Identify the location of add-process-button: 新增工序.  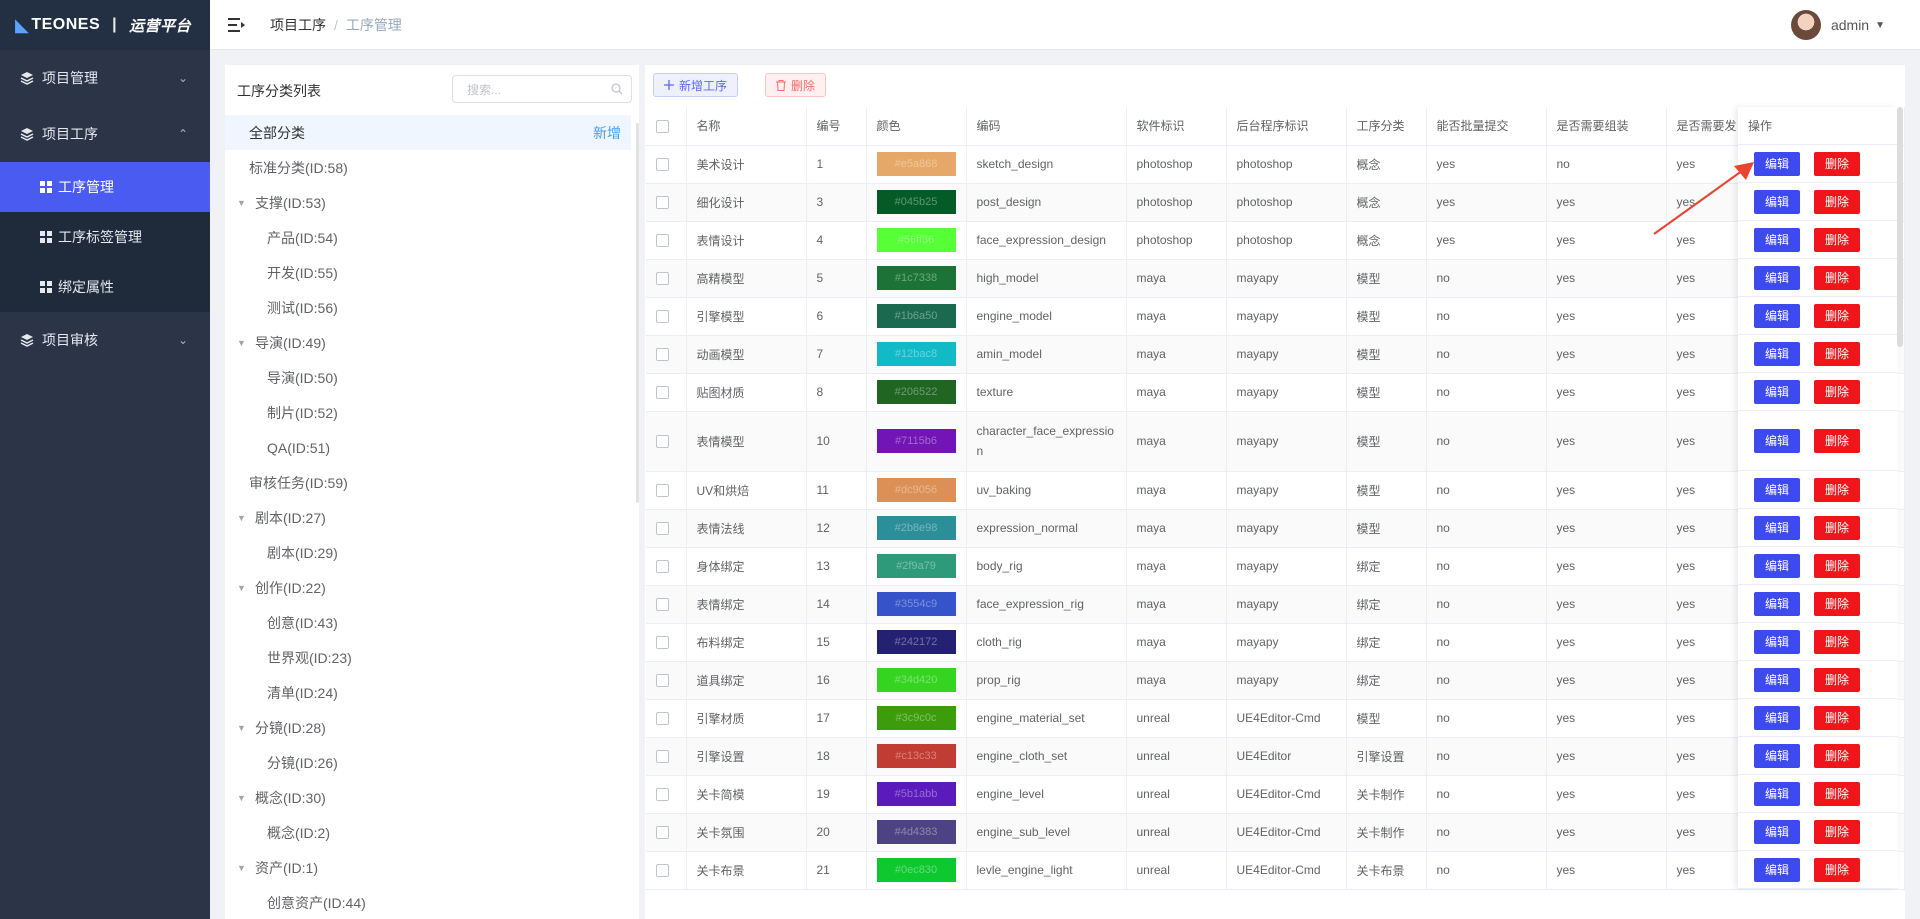
(696, 85).